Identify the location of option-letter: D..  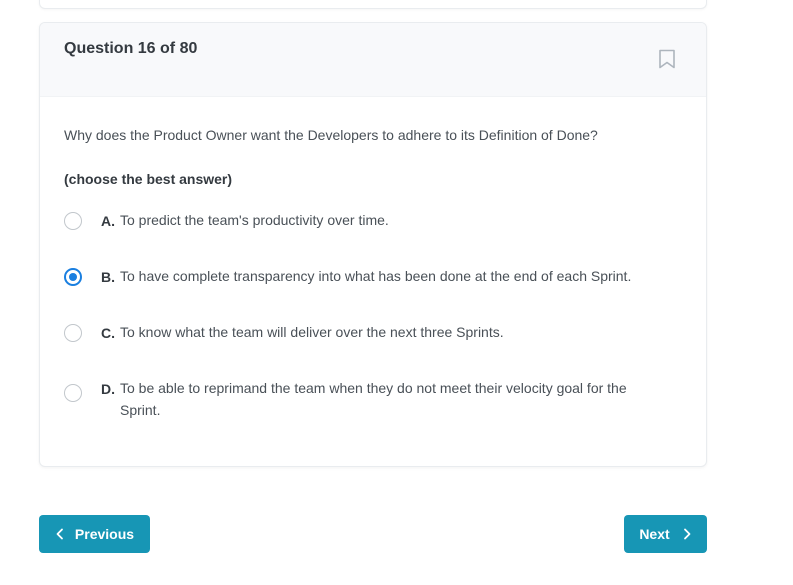
(108, 389).